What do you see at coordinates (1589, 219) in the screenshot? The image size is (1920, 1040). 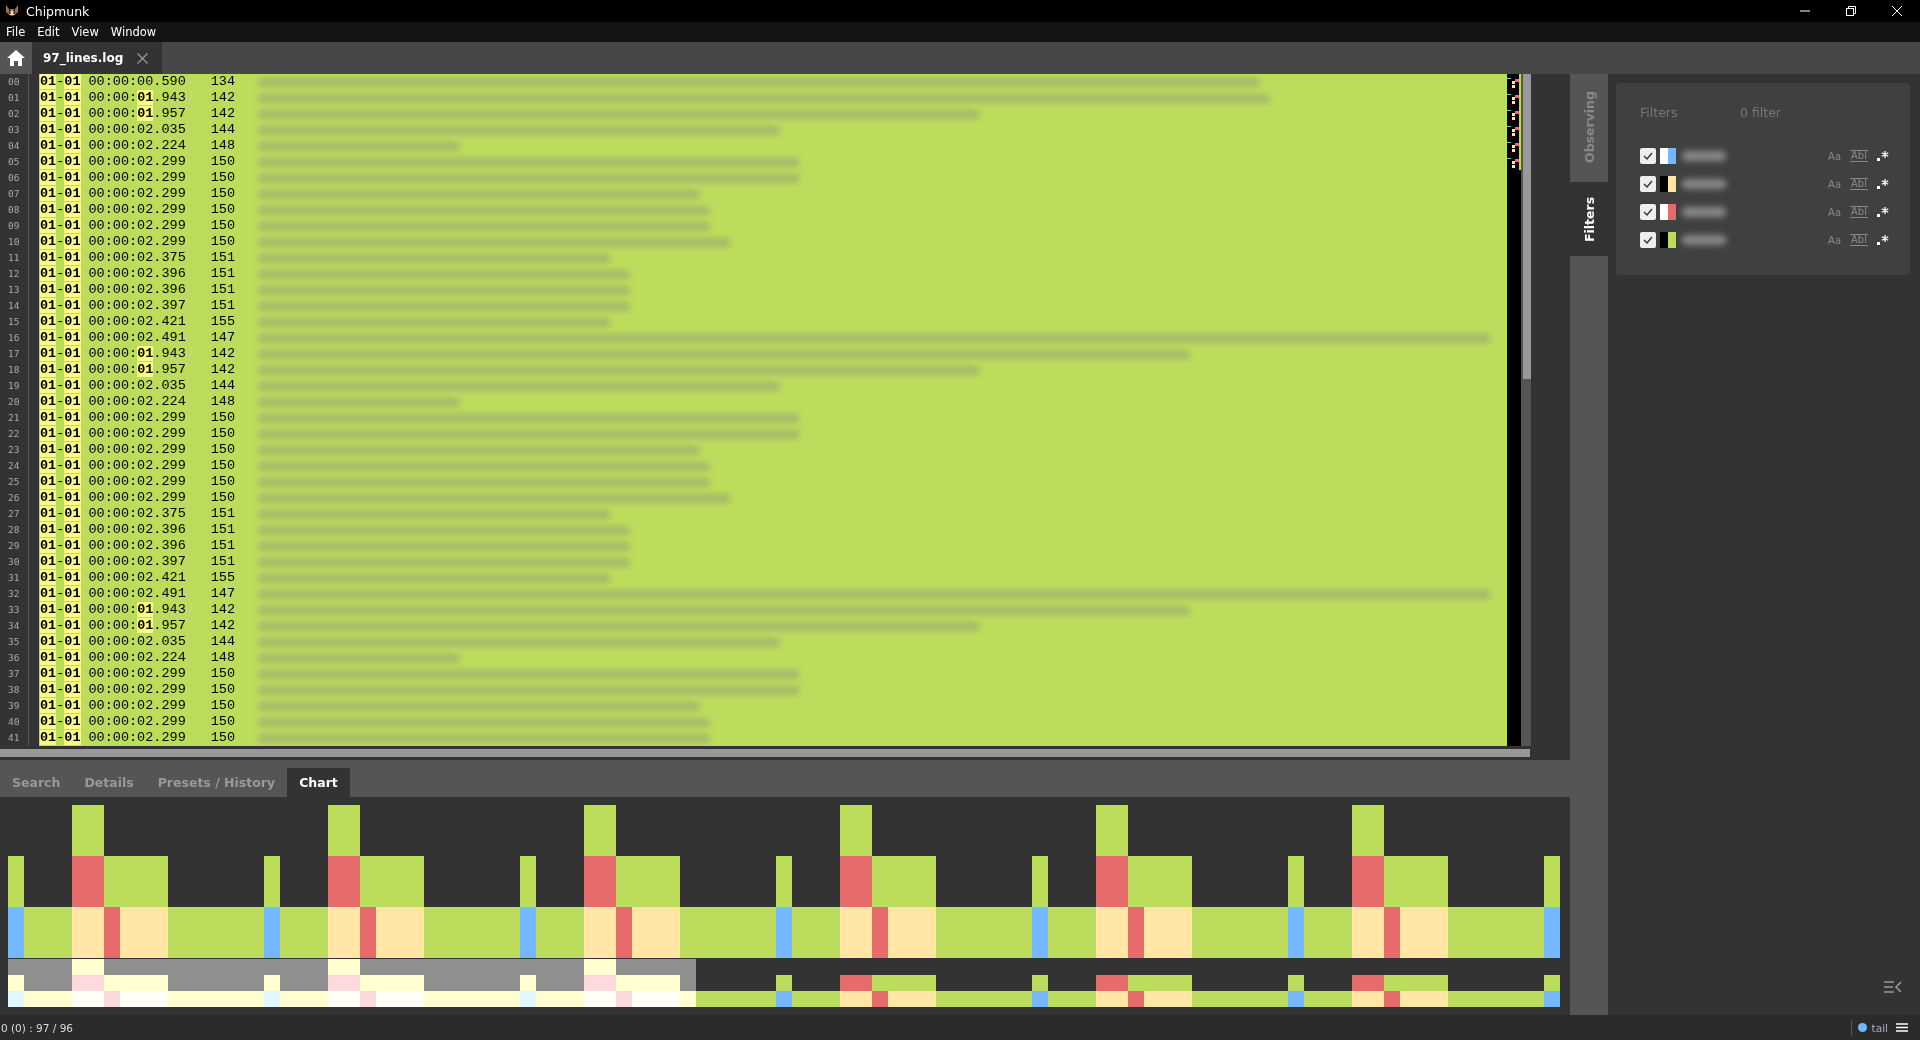 I see `side-tab: Filters` at bounding box center [1589, 219].